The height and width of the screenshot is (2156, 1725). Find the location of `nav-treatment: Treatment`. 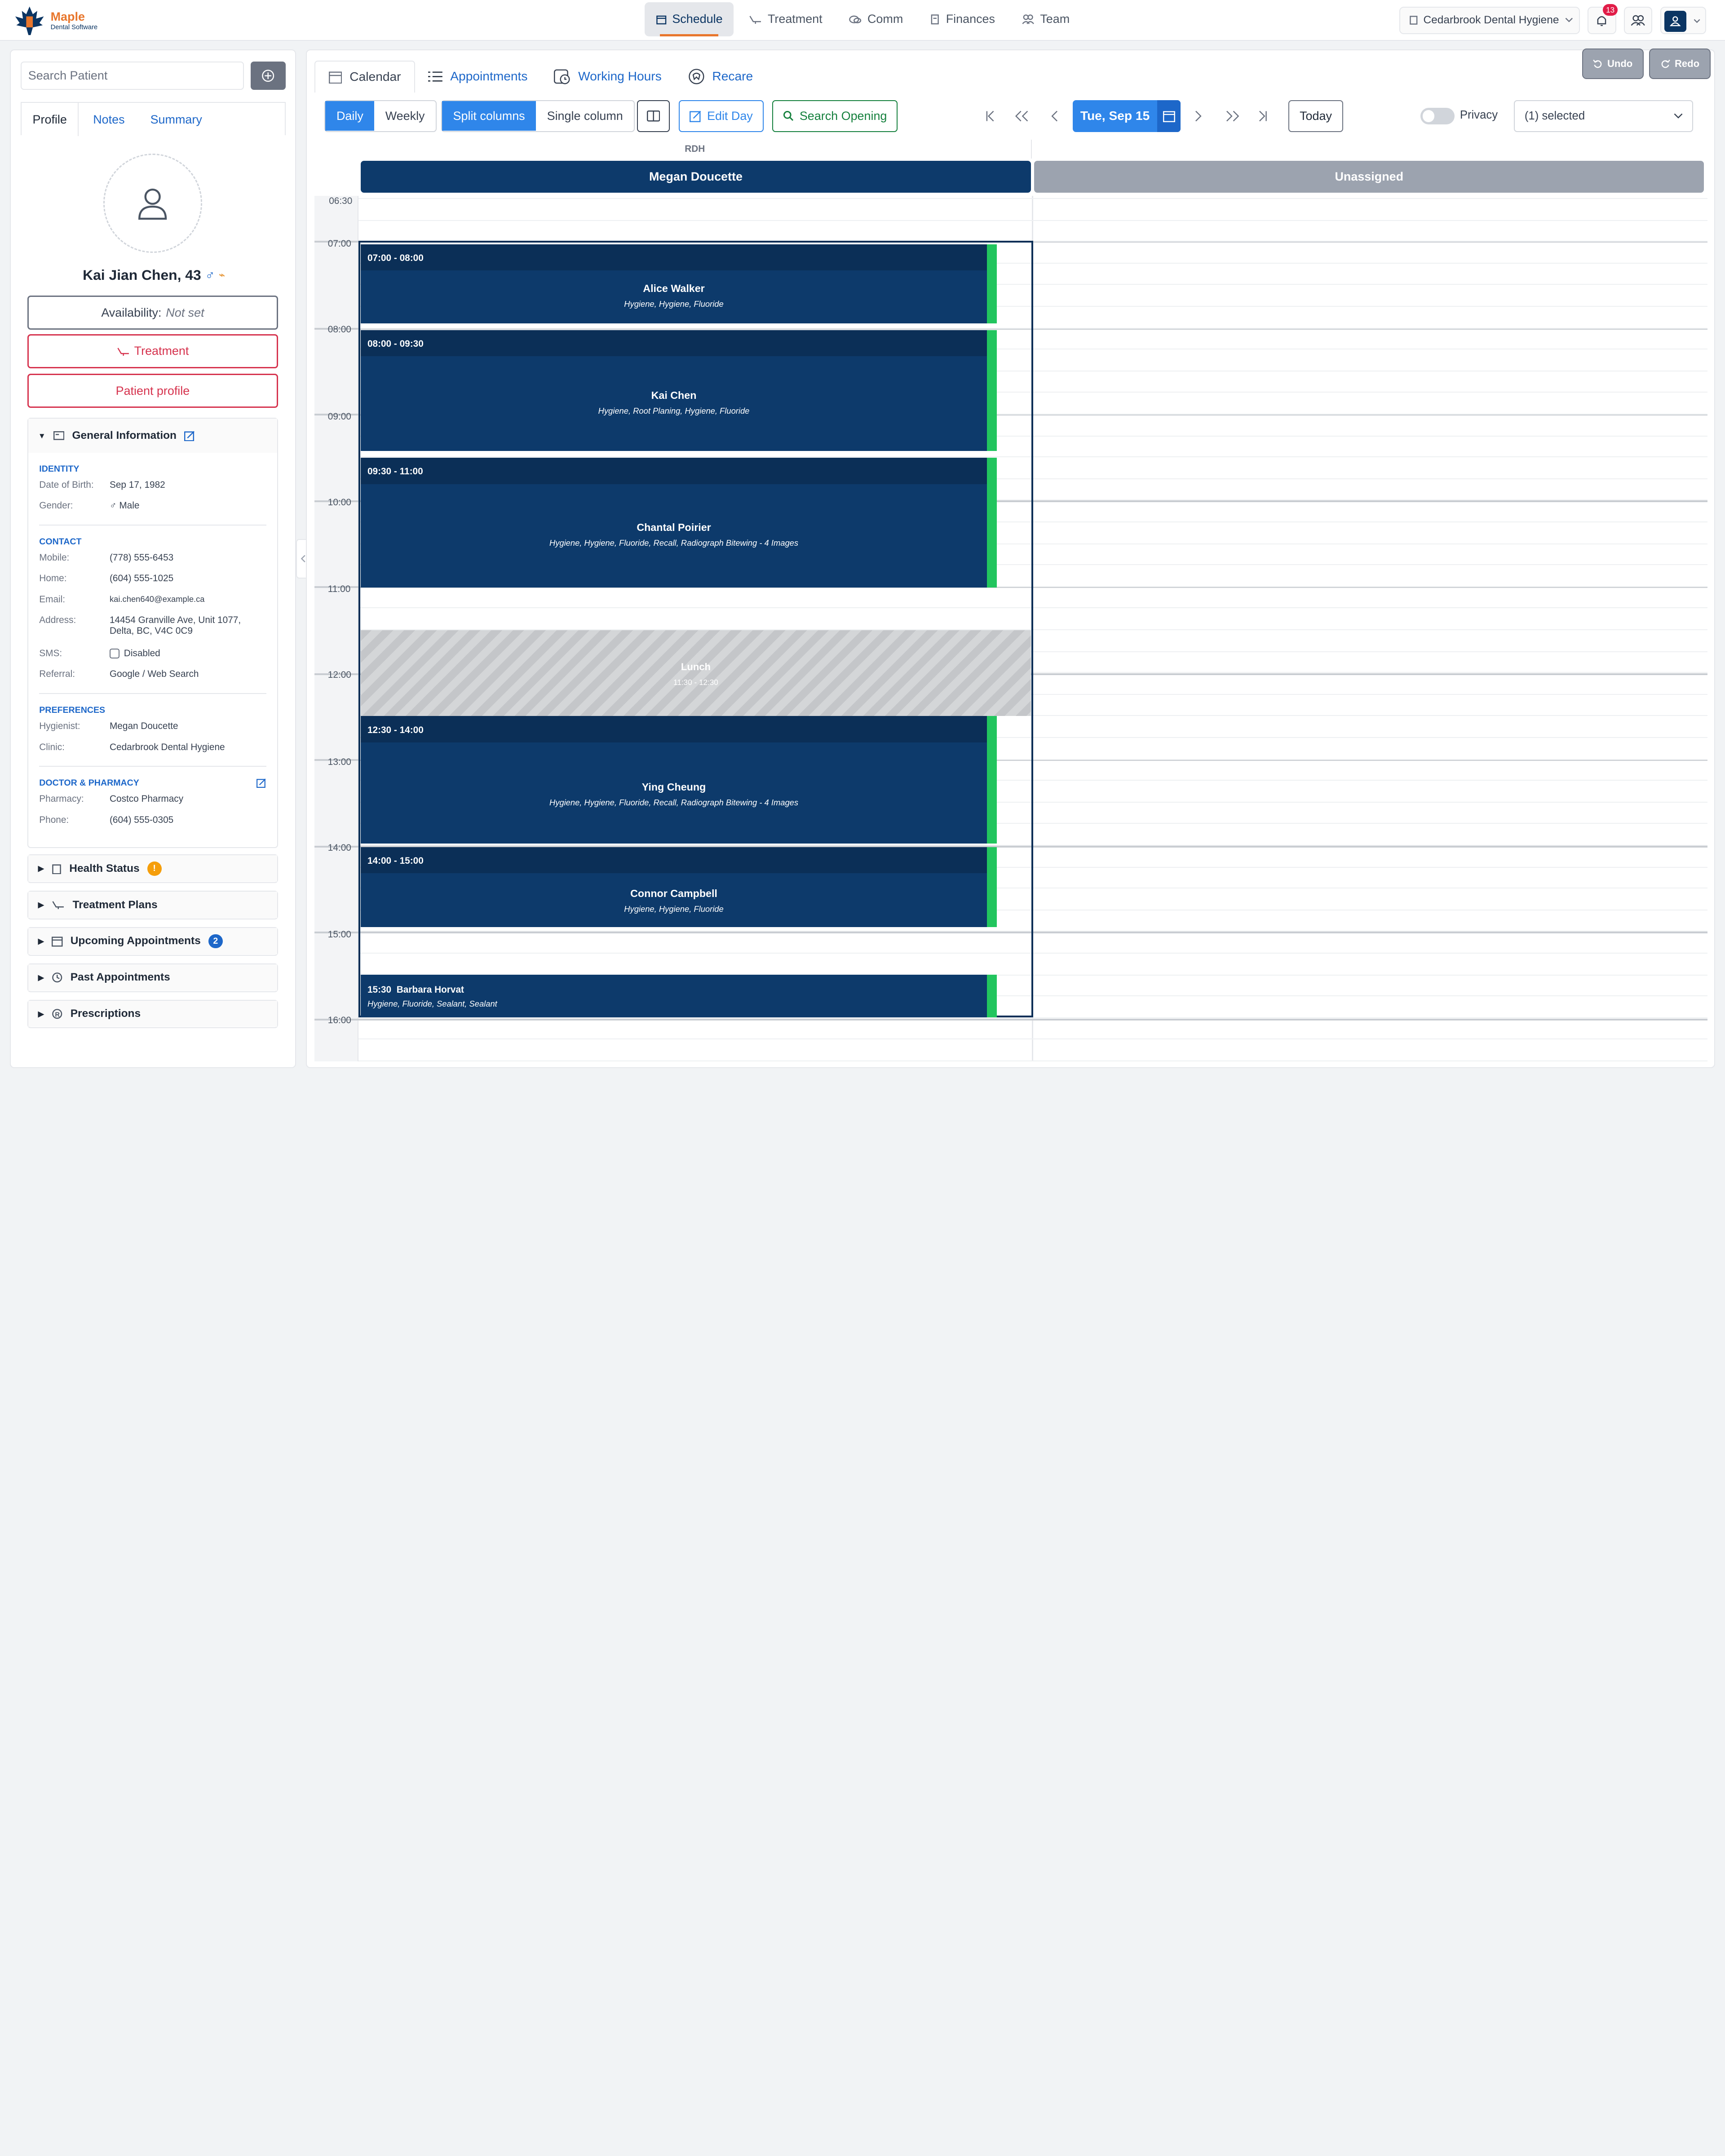

nav-treatment: Treatment is located at coordinates (785, 19).